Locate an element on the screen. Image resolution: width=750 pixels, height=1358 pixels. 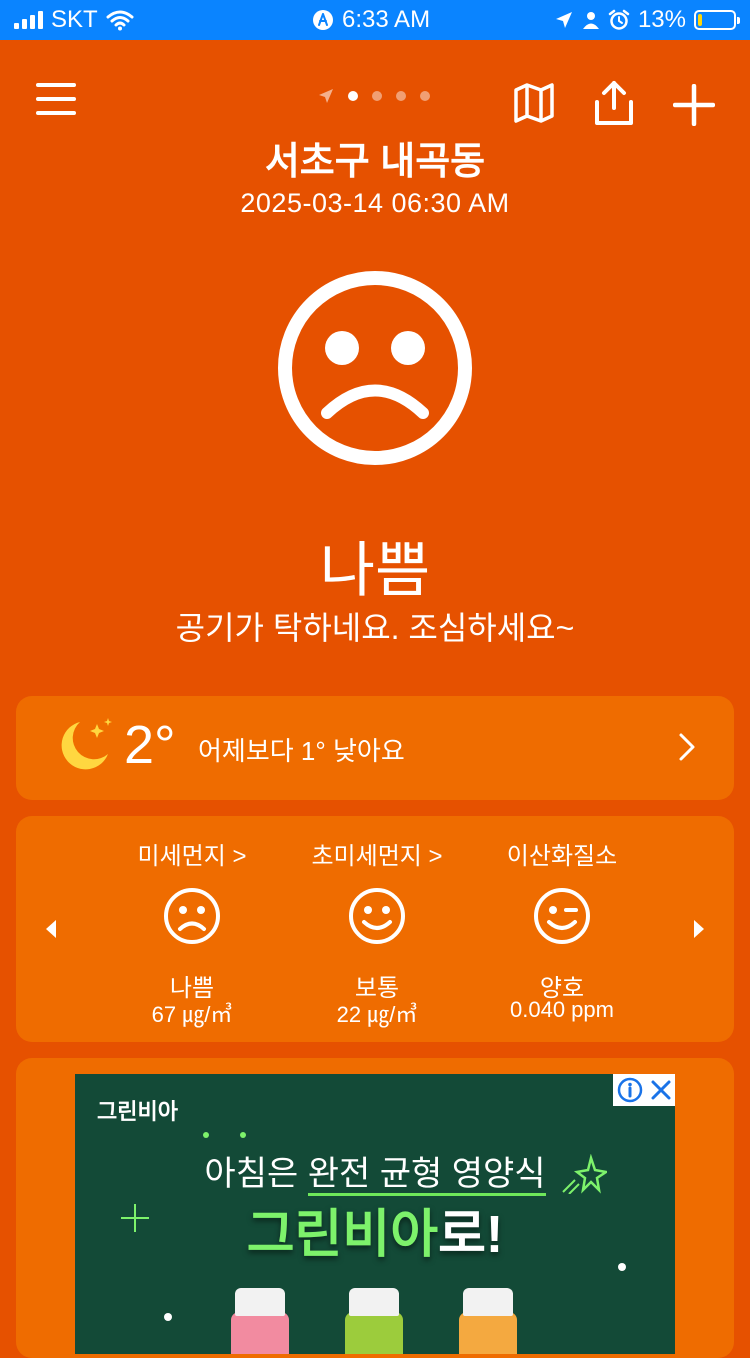
product-bottle-orange is located at coordinates (488, 1321).